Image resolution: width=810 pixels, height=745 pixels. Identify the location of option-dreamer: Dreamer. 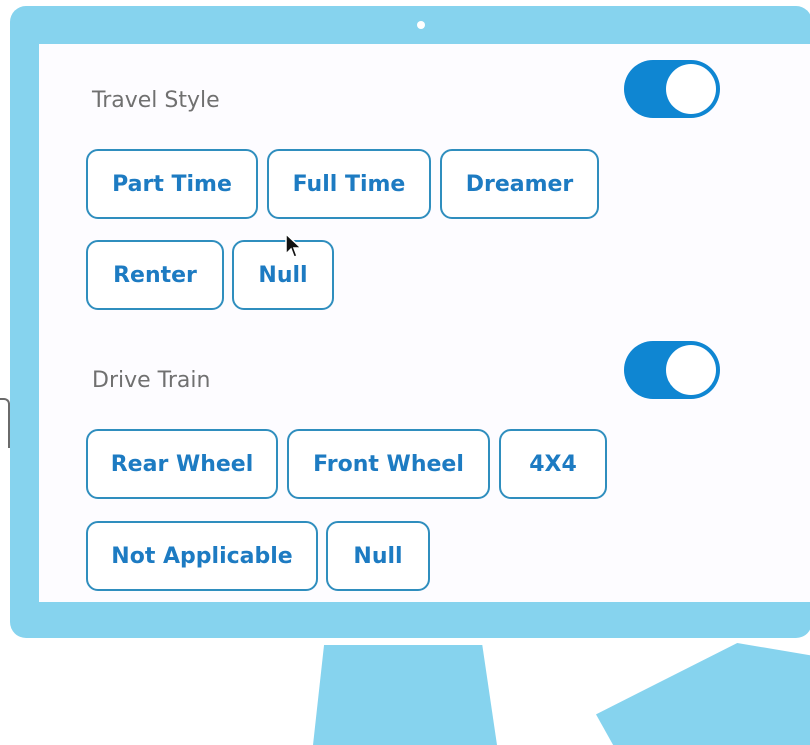
(519, 184).